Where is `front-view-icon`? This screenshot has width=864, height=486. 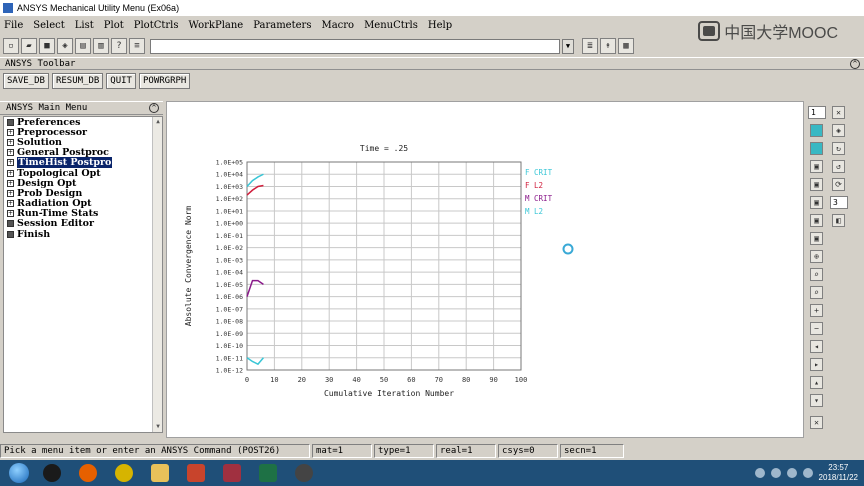 front-view-icon is located at coordinates (816, 148).